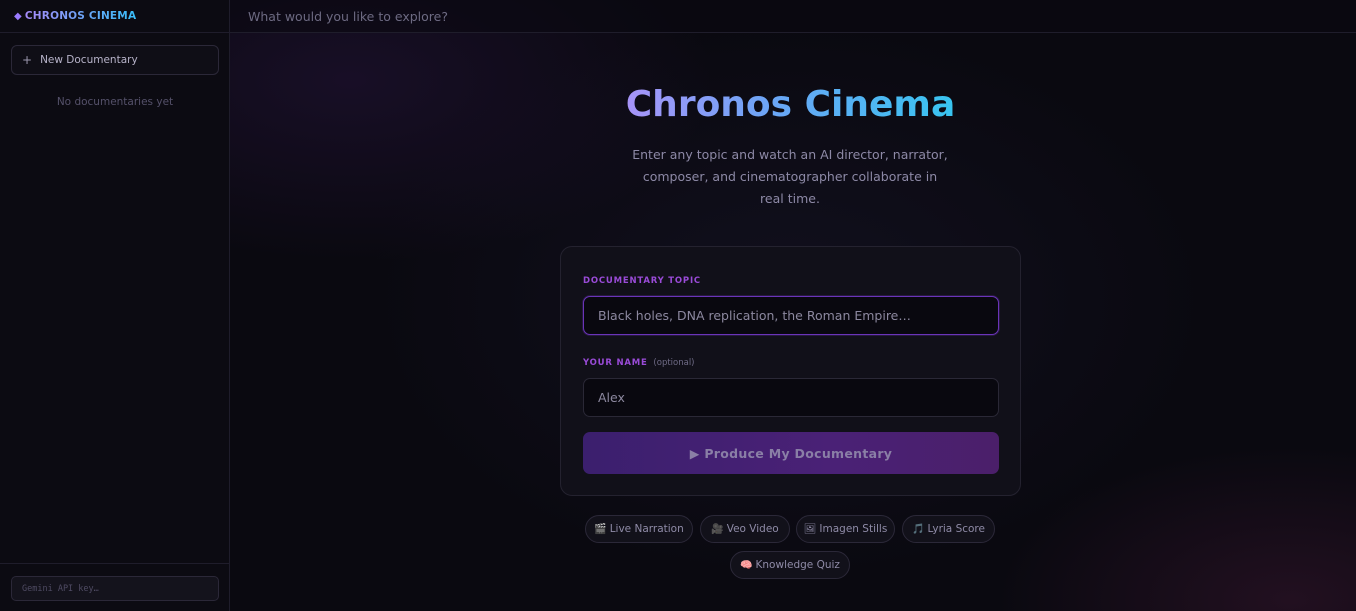 This screenshot has width=1356, height=611. I want to click on name-input, so click(791, 397).